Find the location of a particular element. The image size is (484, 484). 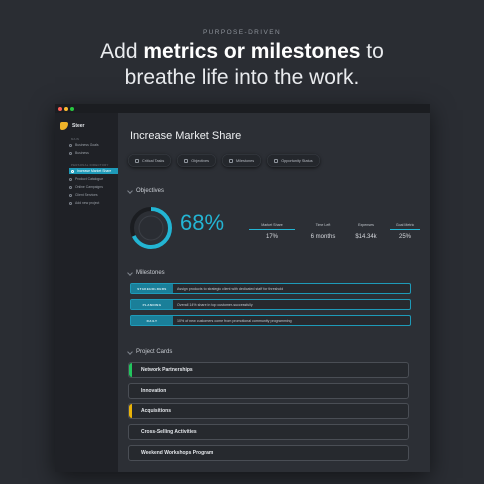

chart-icon is located at coordinates (276, 160).